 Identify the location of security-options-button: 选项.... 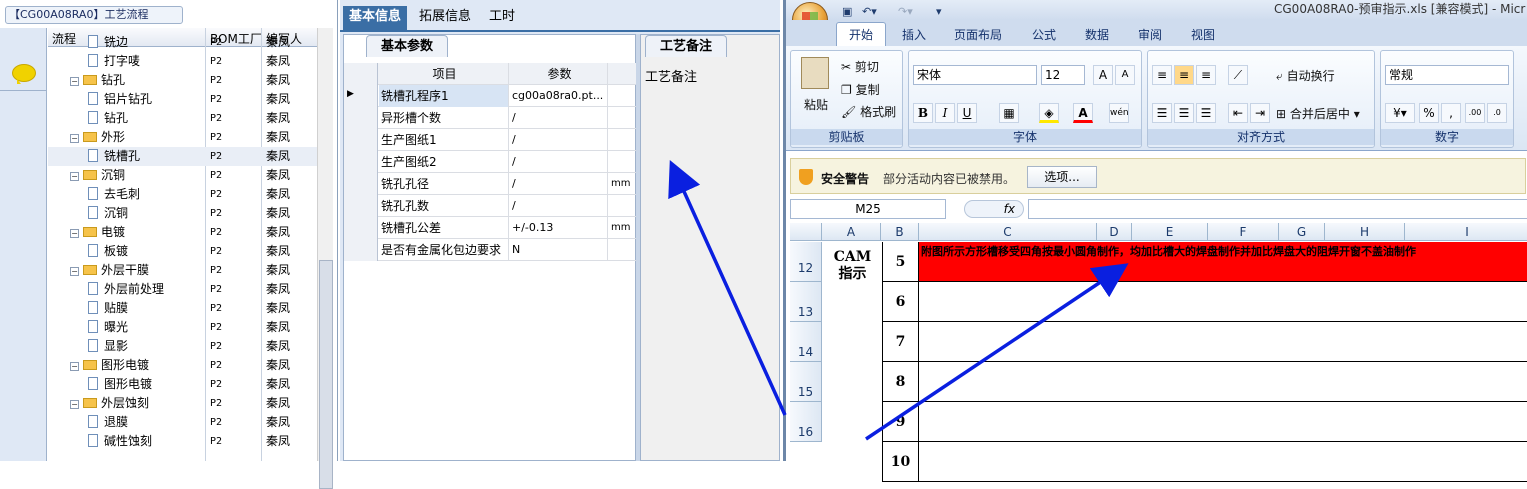
(1062, 177).